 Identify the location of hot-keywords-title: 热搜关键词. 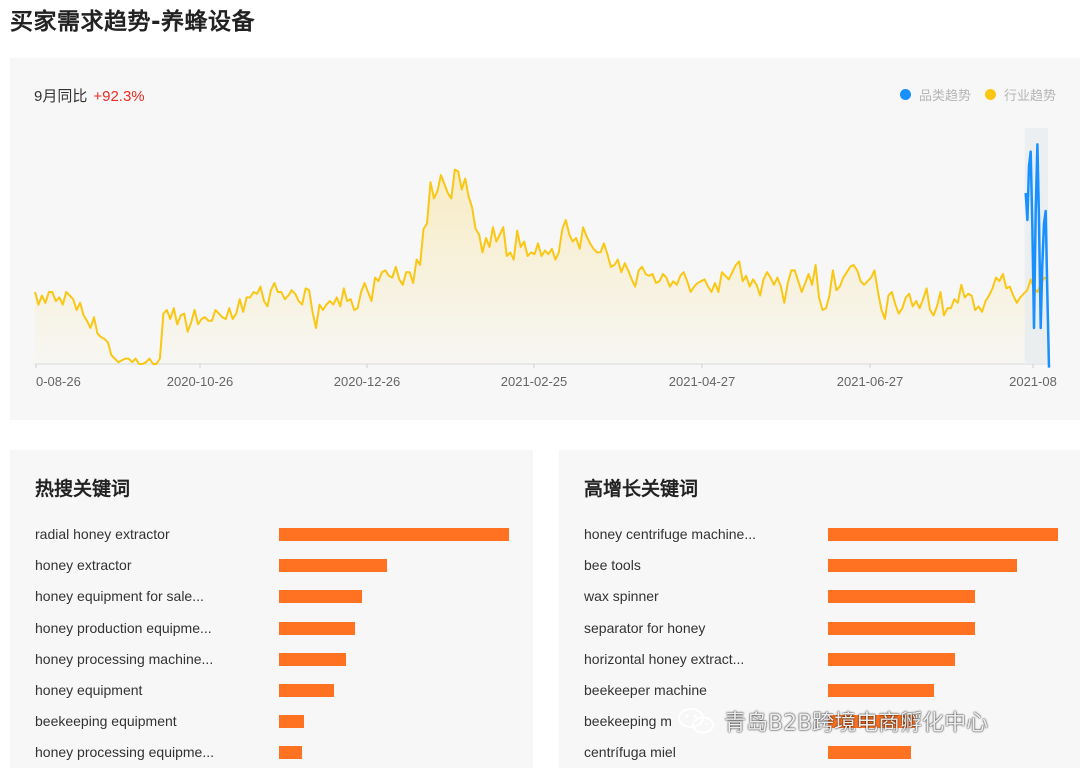
(83, 489).